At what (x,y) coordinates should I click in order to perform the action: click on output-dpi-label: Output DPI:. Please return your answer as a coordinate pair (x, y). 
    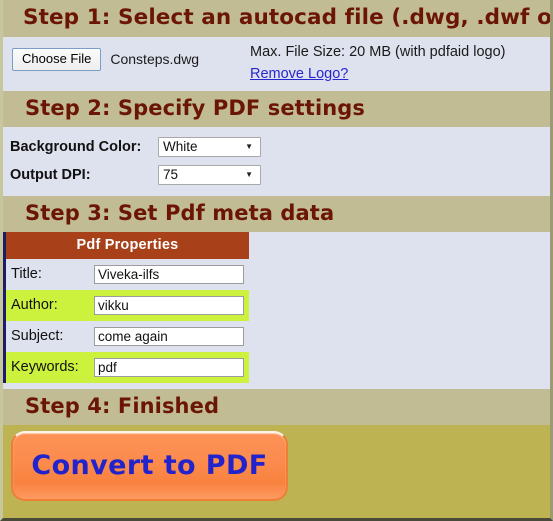
    Looking at the image, I should click on (50, 174).